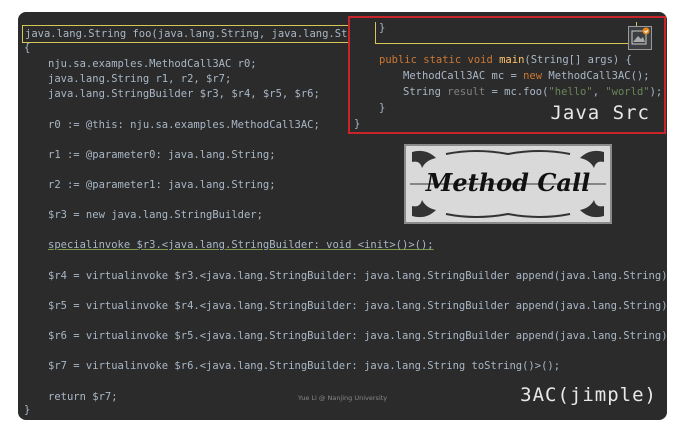 This screenshot has width=685, height=438. I want to click on src-variable: result, so click(466, 92).